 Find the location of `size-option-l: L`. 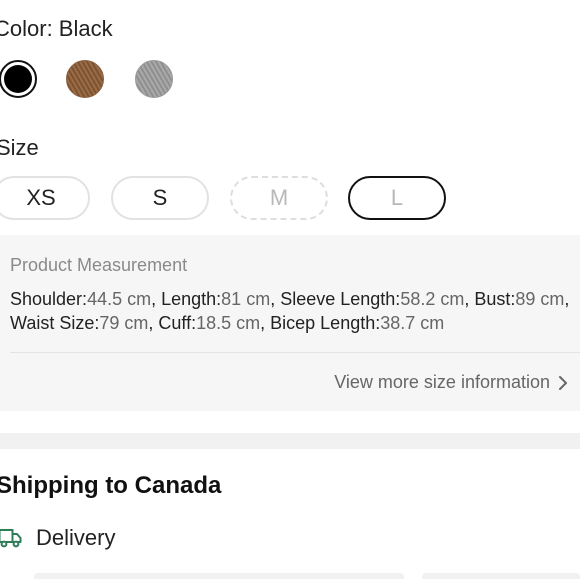

size-option-l: L is located at coordinates (397, 198).